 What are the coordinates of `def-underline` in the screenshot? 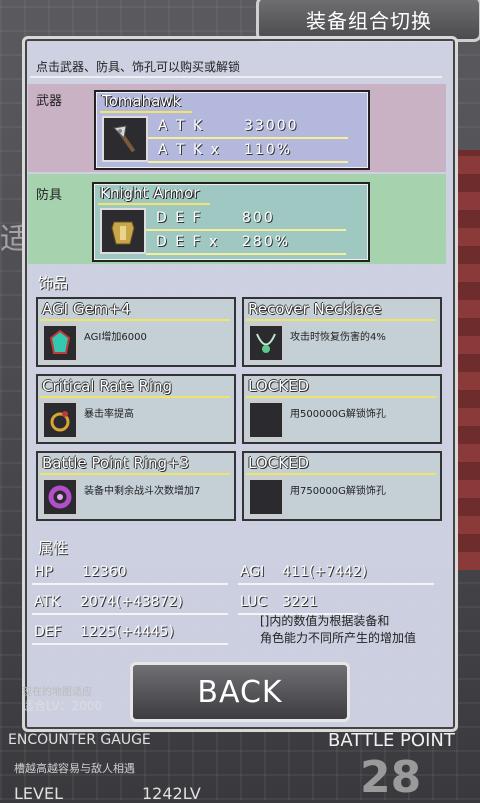 It's located at (130, 644).